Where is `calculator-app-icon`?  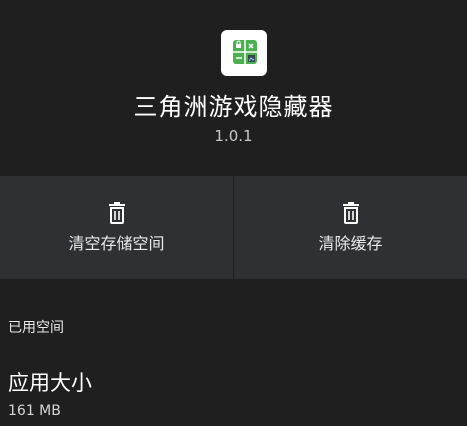 calculator-app-icon is located at coordinates (245, 52).